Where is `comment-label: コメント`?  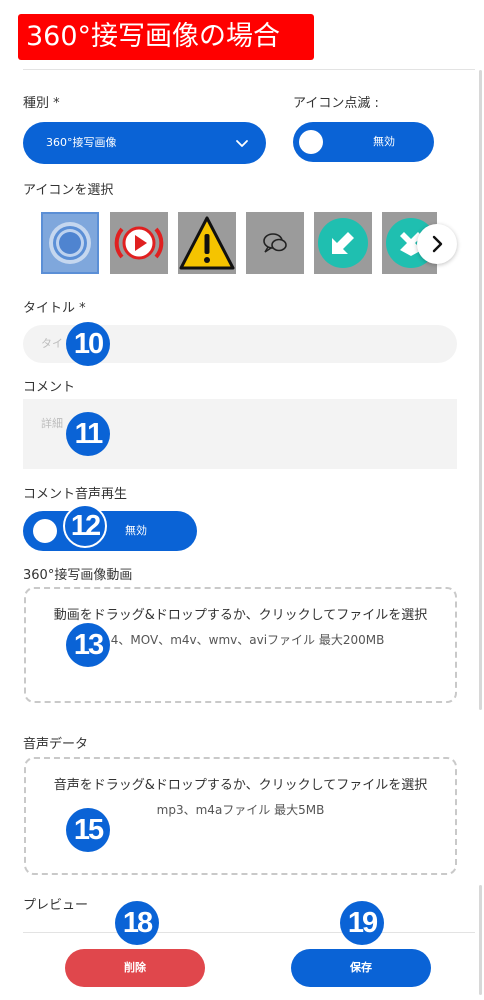 comment-label: コメント is located at coordinates (49, 387).